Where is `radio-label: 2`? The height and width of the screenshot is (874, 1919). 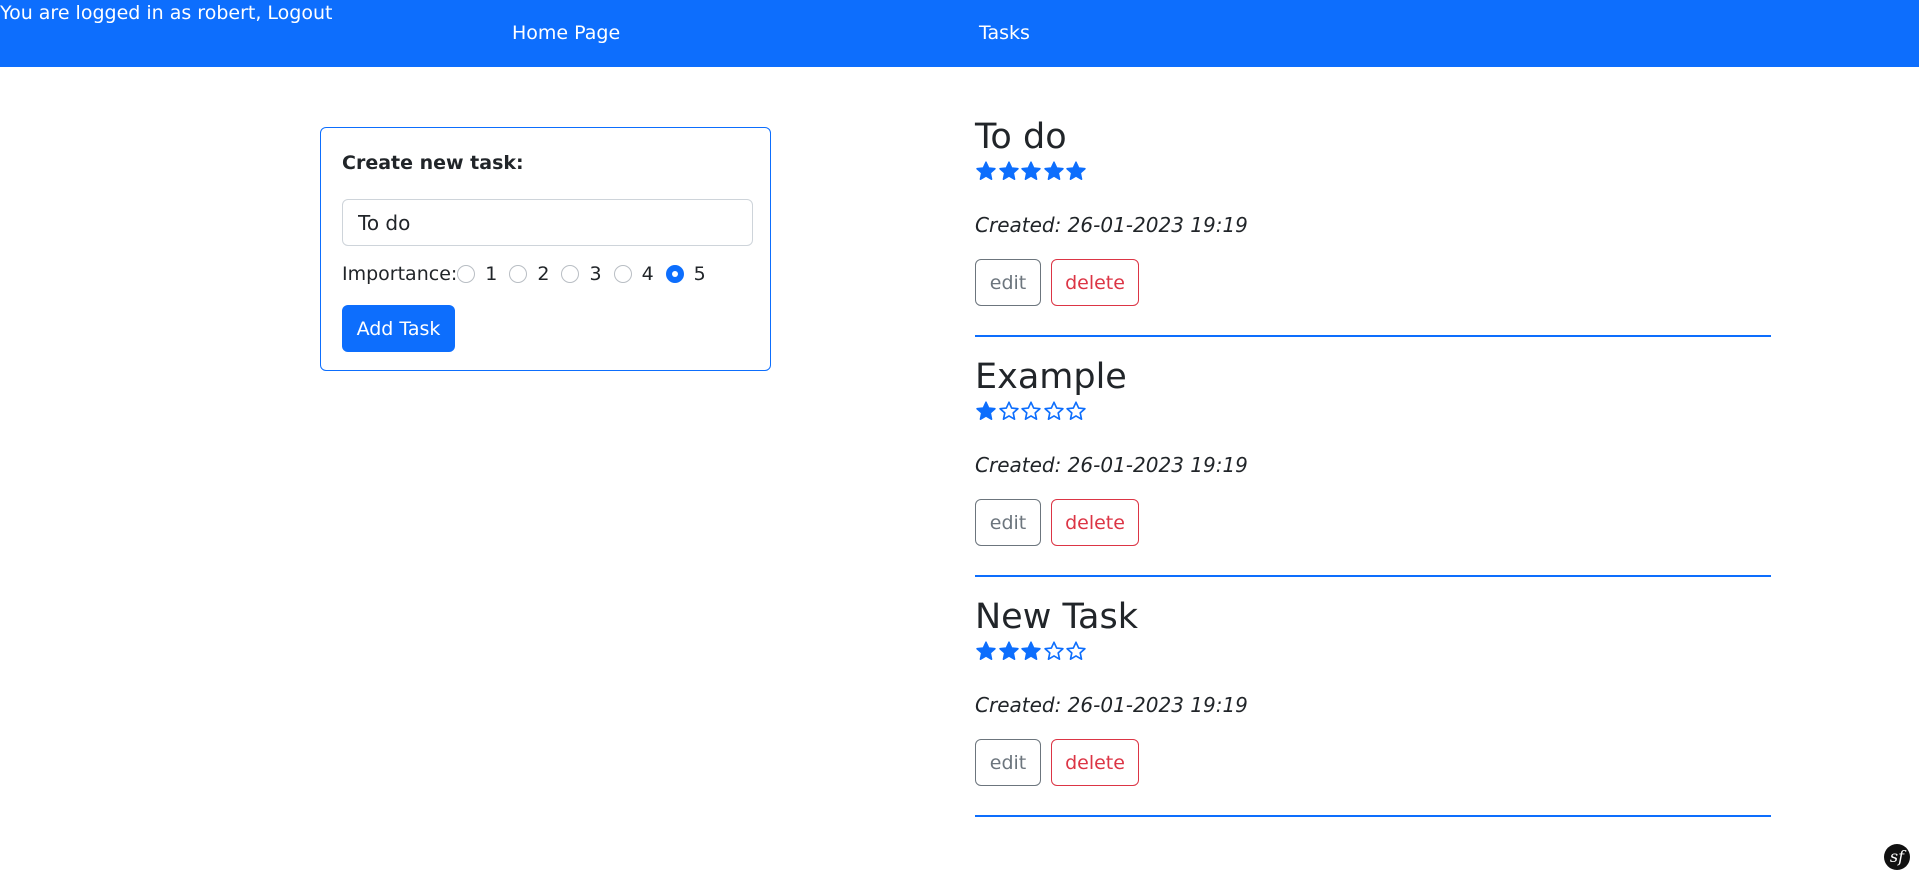
radio-label: 2 is located at coordinates (543, 274).